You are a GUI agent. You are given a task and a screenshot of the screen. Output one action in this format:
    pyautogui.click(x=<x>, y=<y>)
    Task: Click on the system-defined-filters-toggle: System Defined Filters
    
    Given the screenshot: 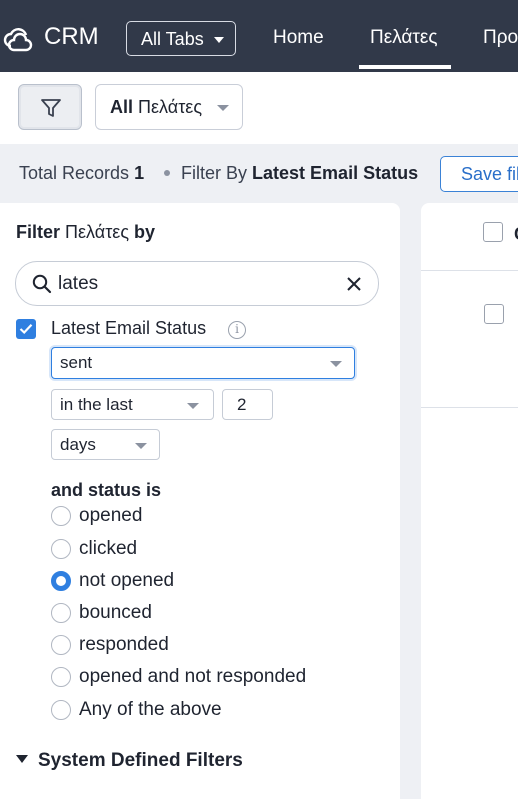 What is the action you would take?
    pyautogui.click(x=129, y=761)
    